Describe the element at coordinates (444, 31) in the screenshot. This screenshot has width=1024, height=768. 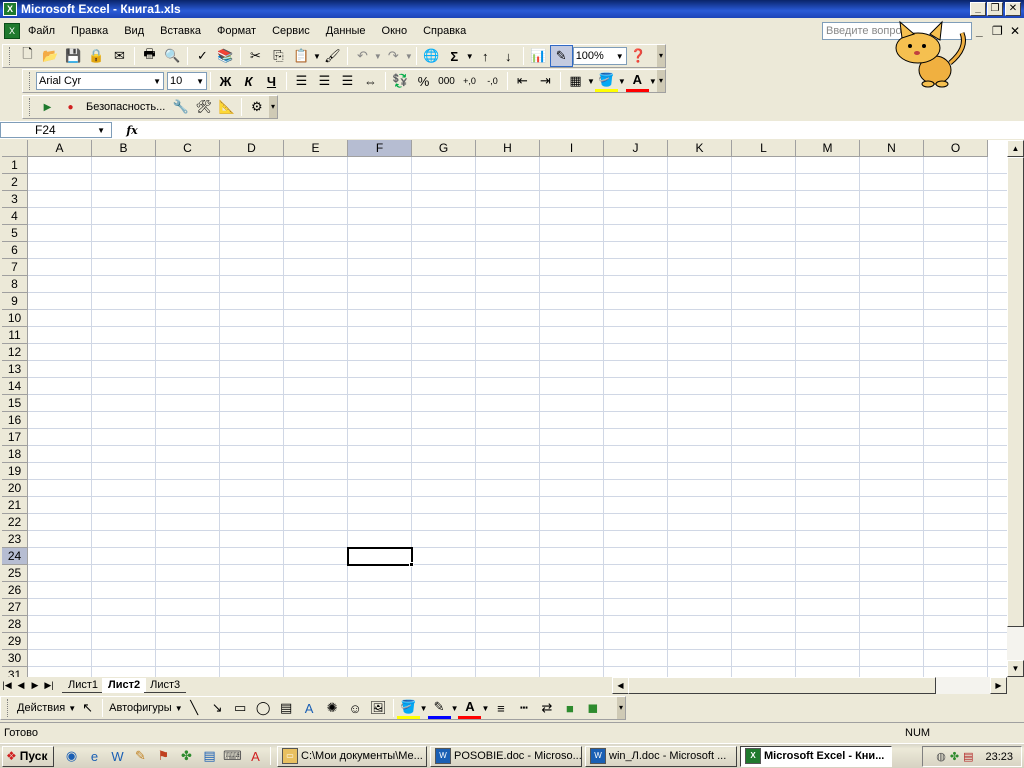
I see `menu-help: Справка` at that location.